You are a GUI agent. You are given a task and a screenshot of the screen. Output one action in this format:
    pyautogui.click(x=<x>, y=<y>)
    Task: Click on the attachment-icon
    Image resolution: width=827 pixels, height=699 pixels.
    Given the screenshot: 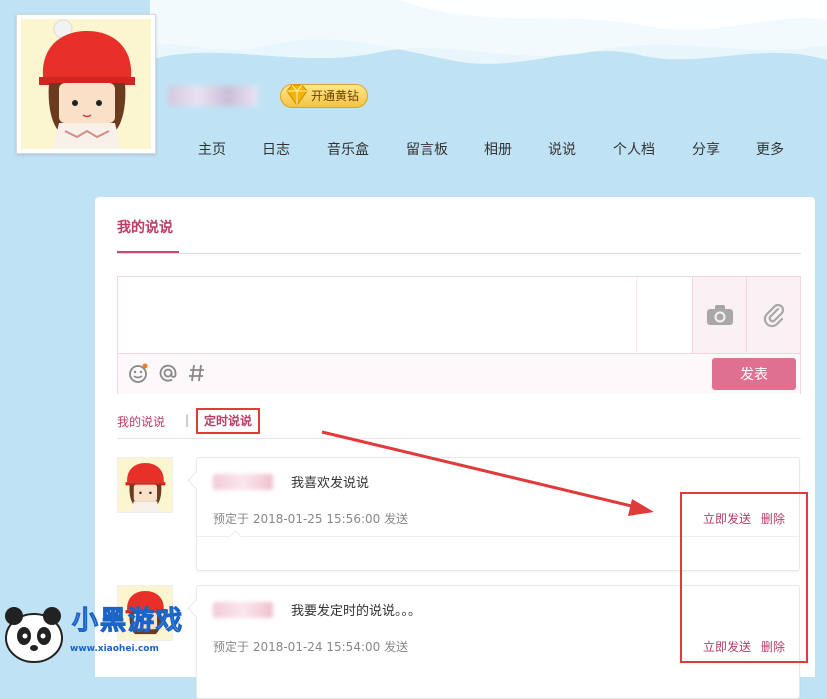 What is the action you would take?
    pyautogui.click(x=773, y=315)
    